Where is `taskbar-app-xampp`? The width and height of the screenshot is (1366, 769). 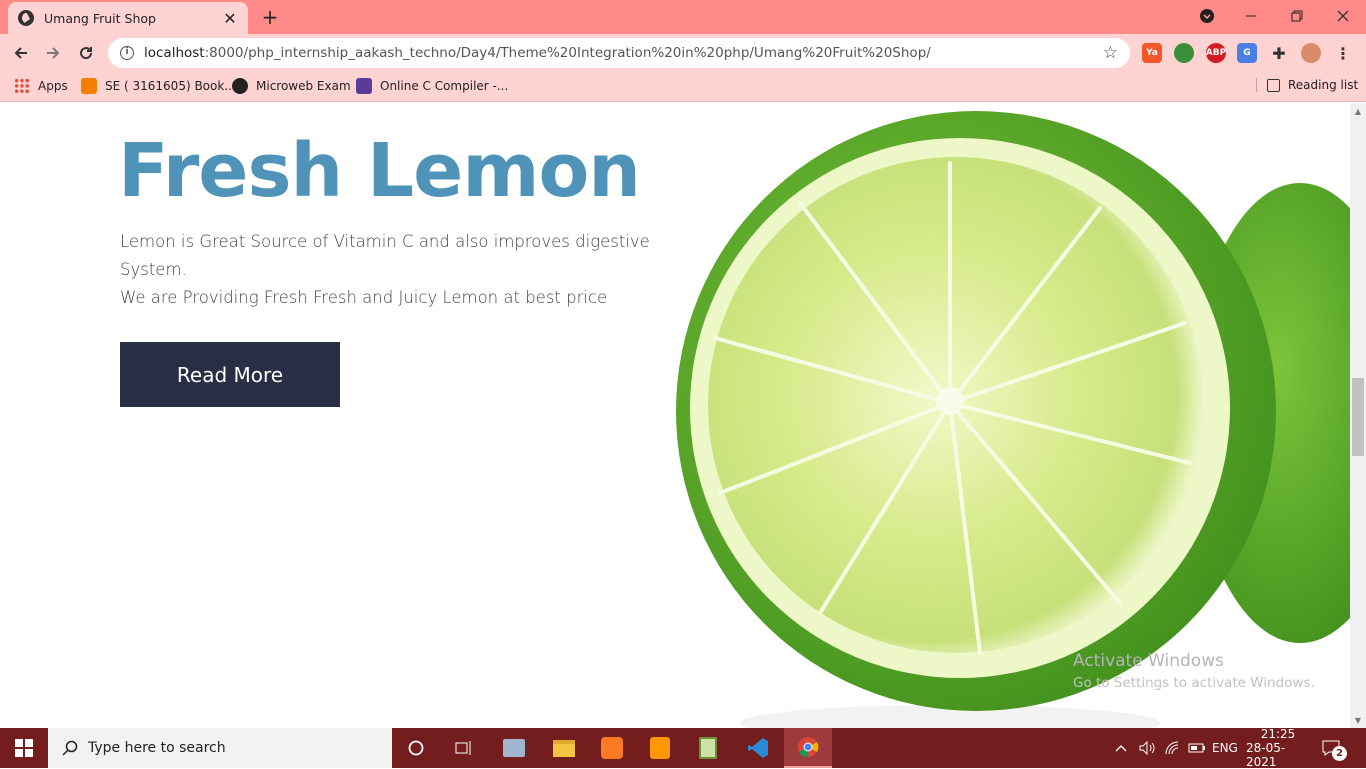 taskbar-app-xampp is located at coordinates (612, 748).